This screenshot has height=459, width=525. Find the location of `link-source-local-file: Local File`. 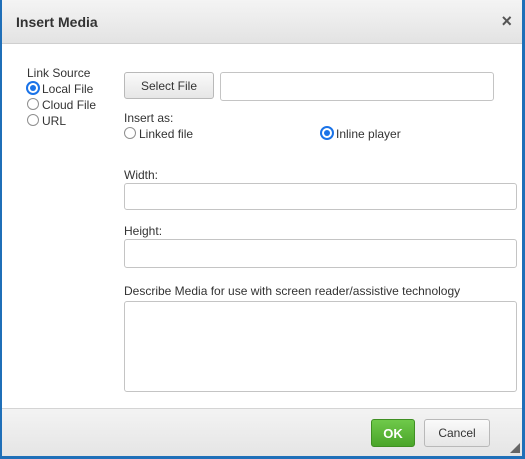

link-source-local-file: Local File is located at coordinates (60, 89).